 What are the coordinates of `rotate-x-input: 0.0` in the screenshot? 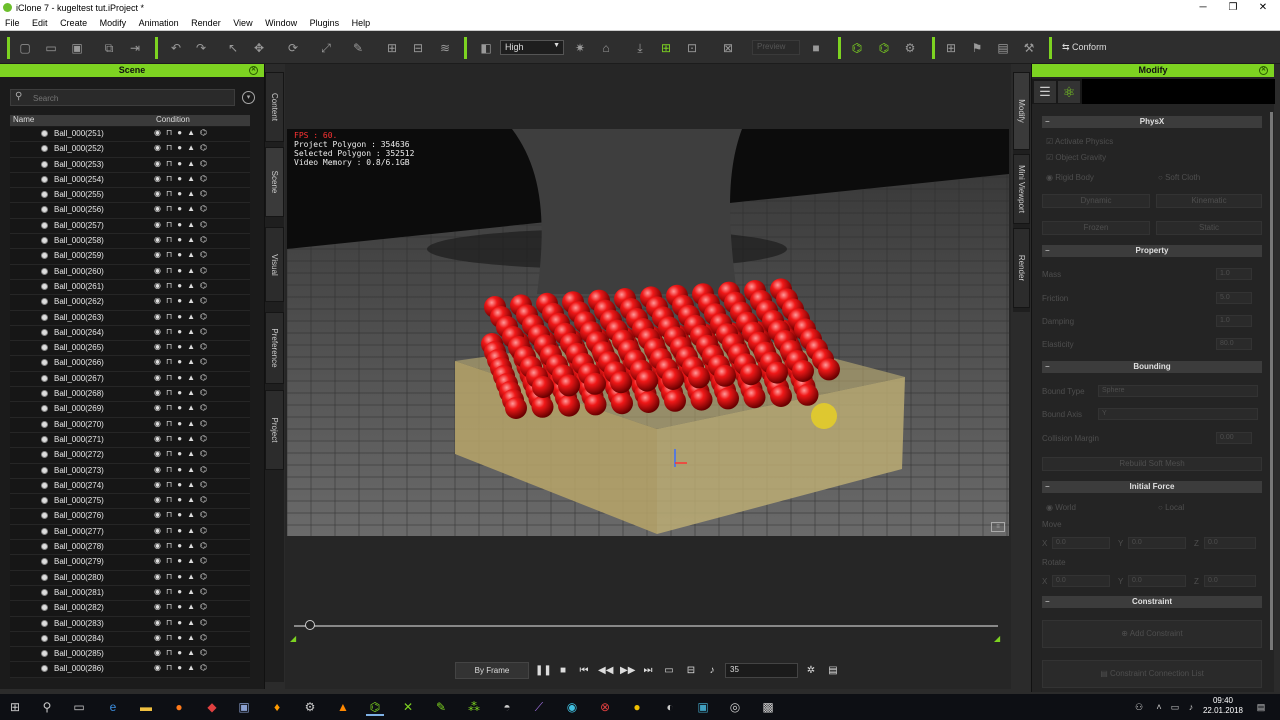 It's located at (1081, 581).